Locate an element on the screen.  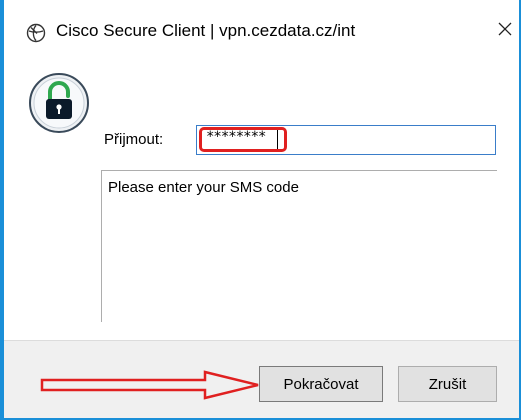
cancel-button: Zrušit is located at coordinates (447, 384).